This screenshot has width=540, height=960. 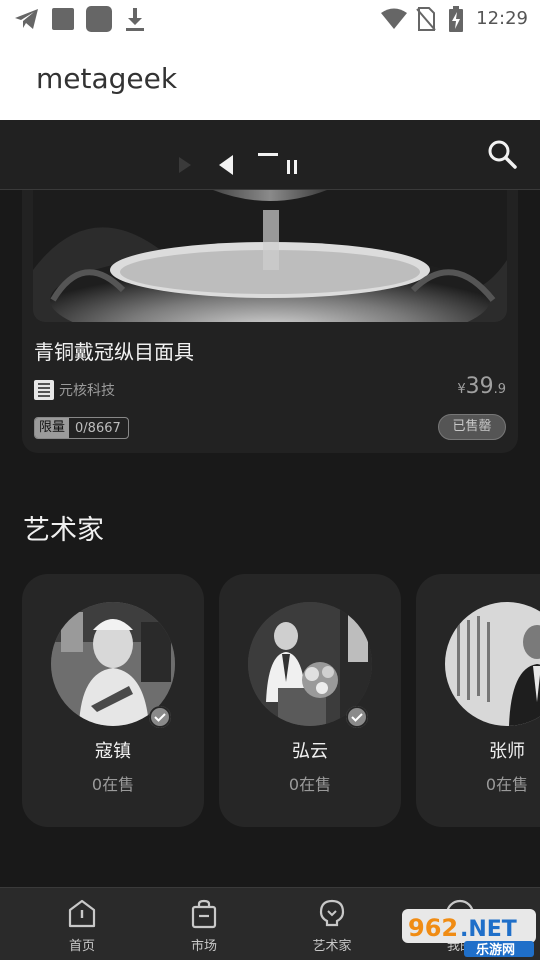 I want to click on top-nav-bar, so click(x=270, y=155).